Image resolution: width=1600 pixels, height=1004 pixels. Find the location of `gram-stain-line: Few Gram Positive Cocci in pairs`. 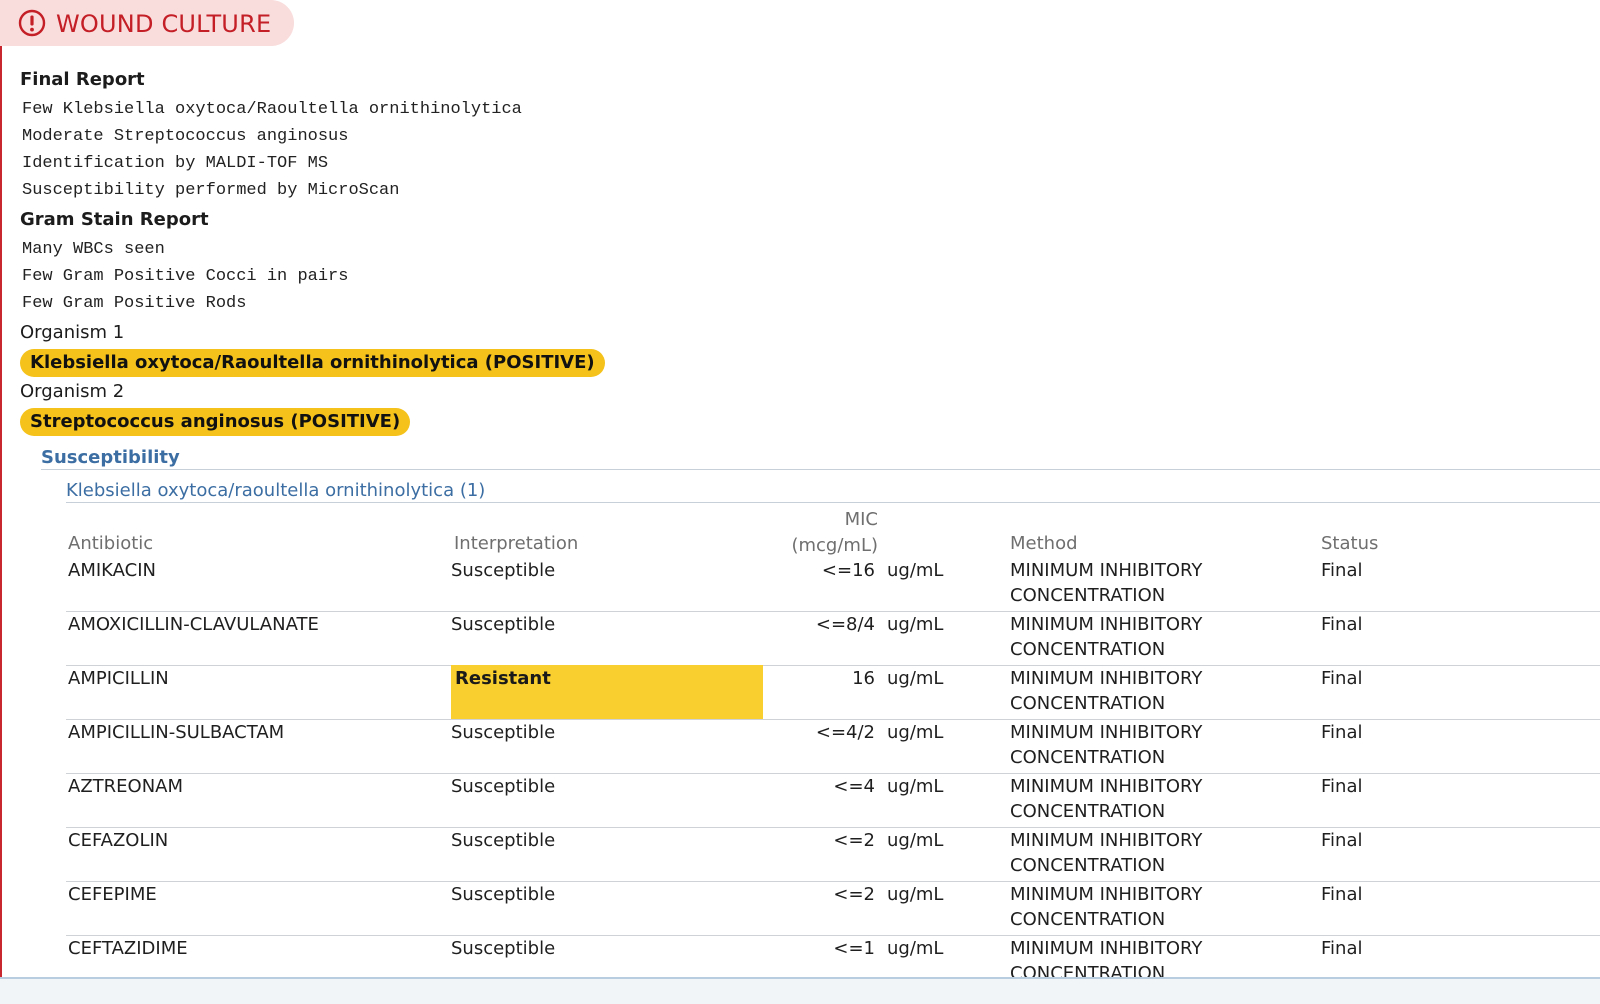

gram-stain-line: Few Gram Positive Cocci in pairs is located at coordinates (185, 276).